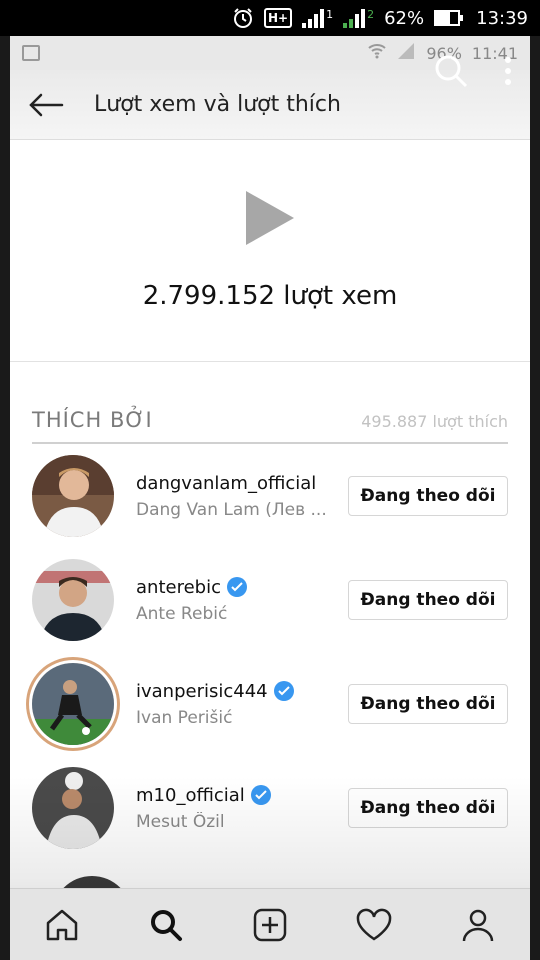 The height and width of the screenshot is (960, 540). What do you see at coordinates (184, 717) in the screenshot?
I see `fullname: Ivan Perišić` at bounding box center [184, 717].